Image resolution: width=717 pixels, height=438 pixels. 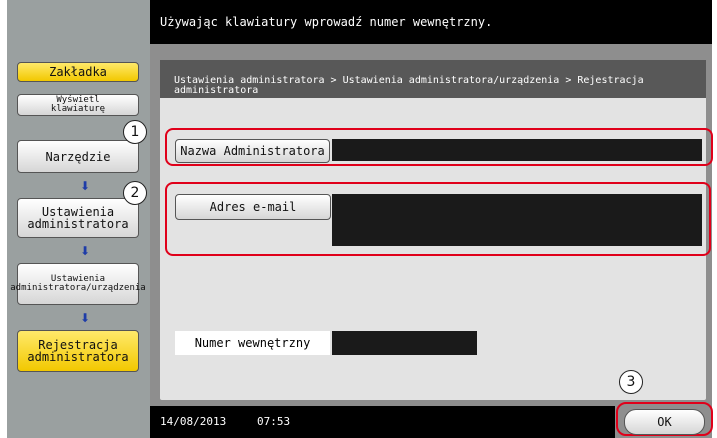 I want to click on status-time: 07:53, so click(x=274, y=421).